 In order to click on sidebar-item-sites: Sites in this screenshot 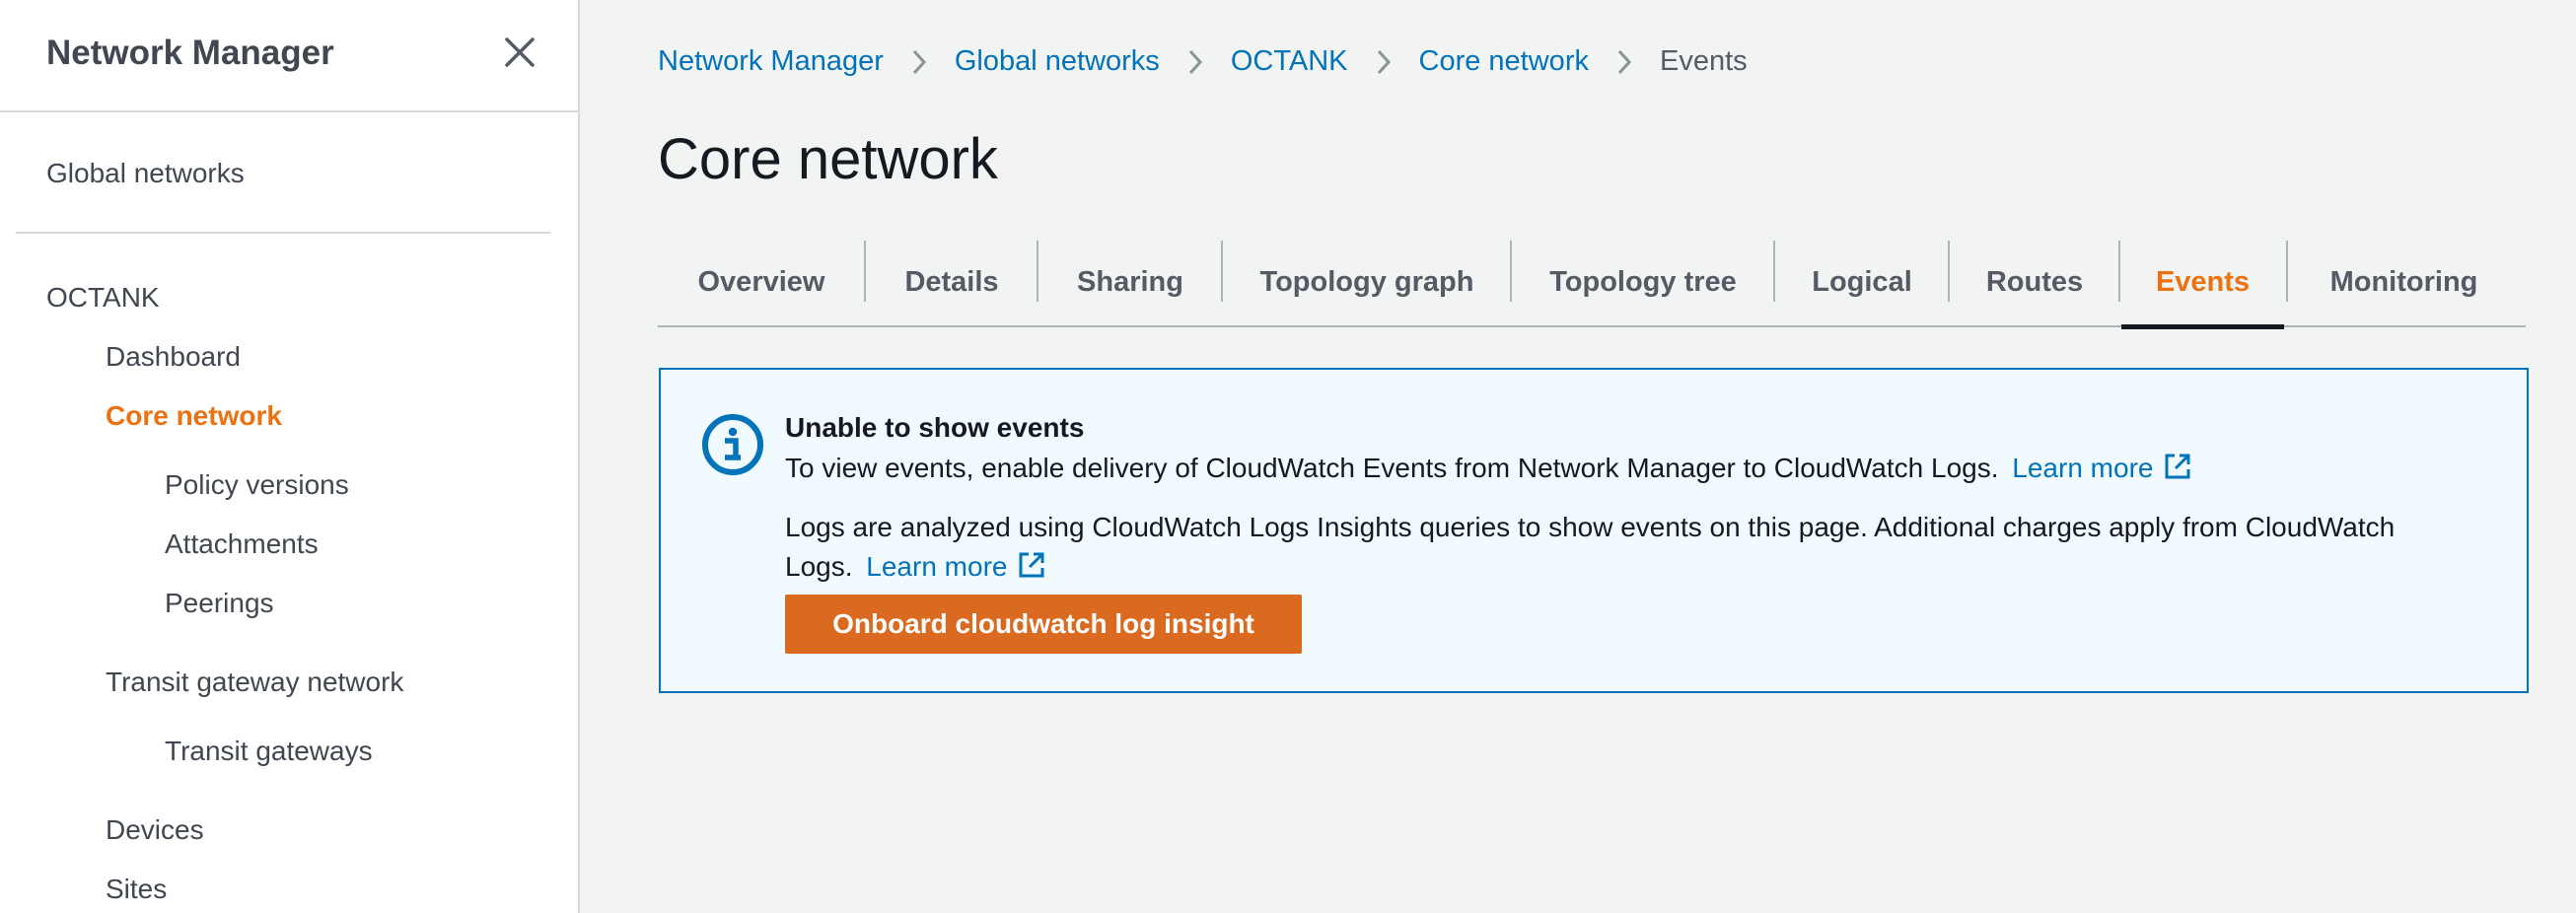, I will do `click(137, 889)`.